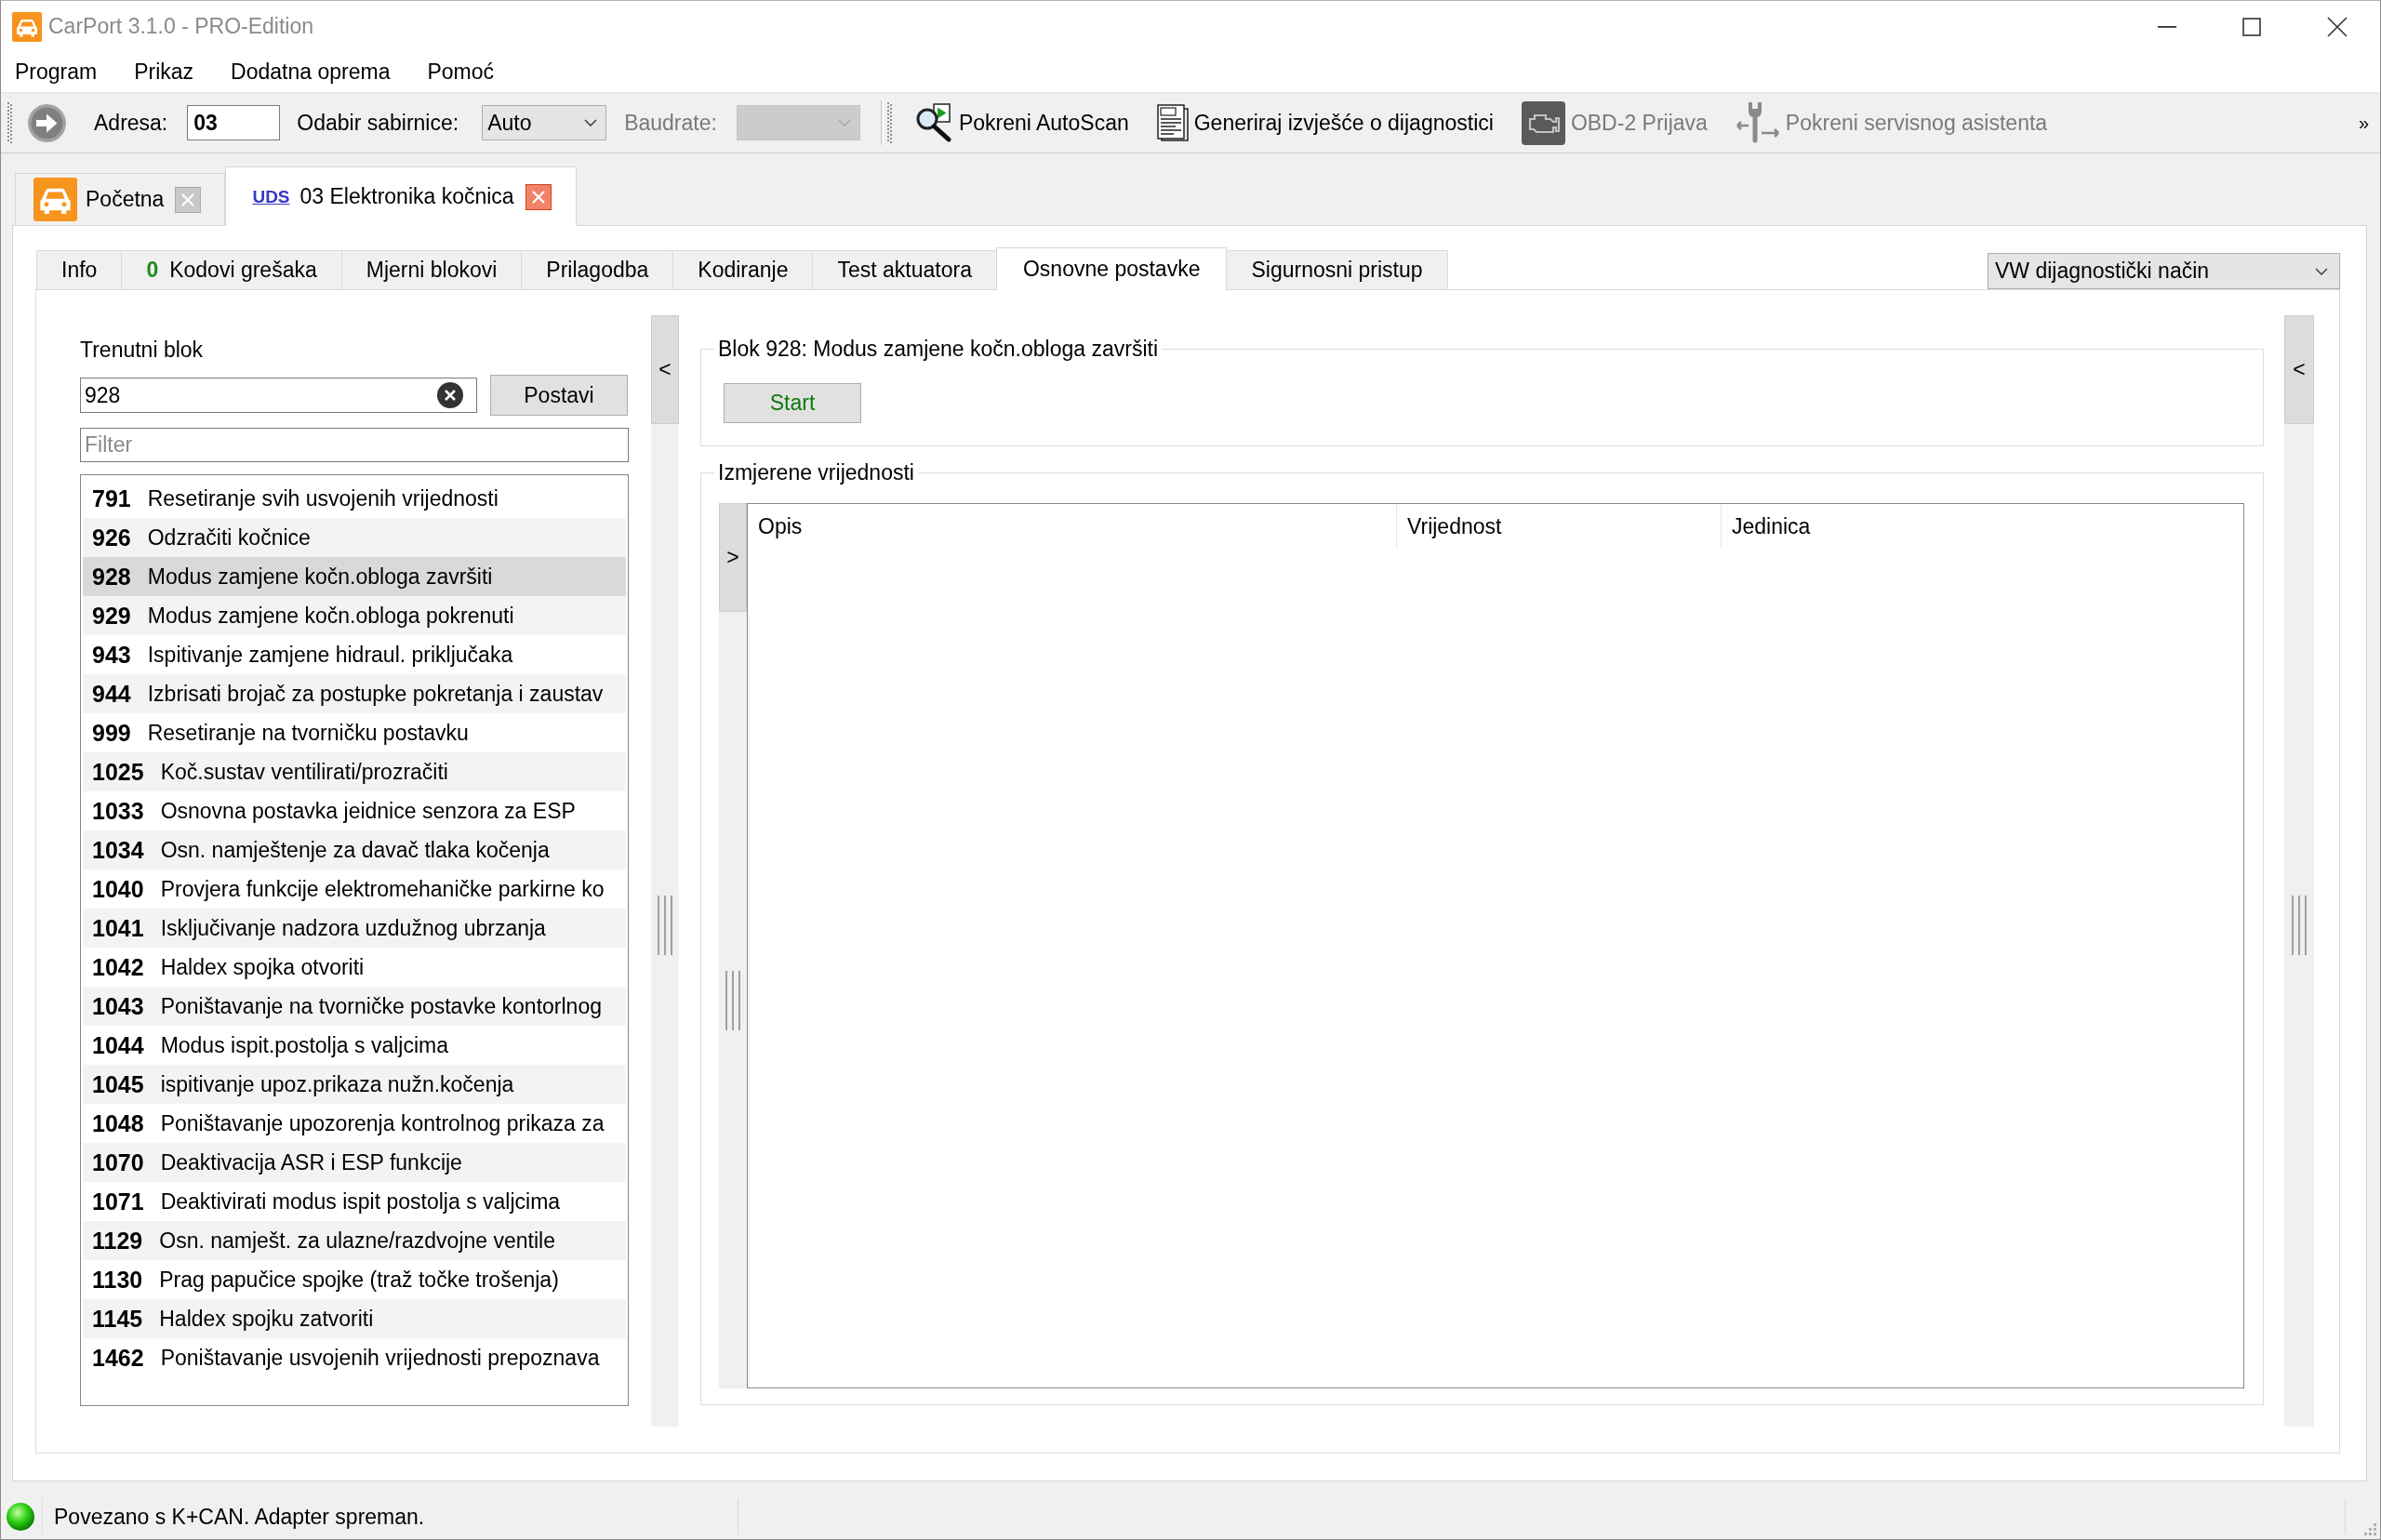  Describe the element at coordinates (354, 1357) in the screenshot. I see `list-item: 1462 Poništavanje usvojenih vrijednosti prepoznava` at that location.